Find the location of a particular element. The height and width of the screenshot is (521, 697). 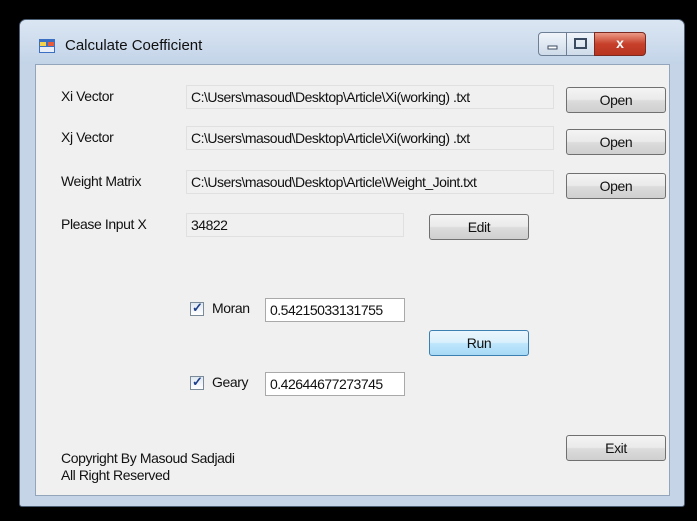

moran-checkbox: ✓ is located at coordinates (197, 308).